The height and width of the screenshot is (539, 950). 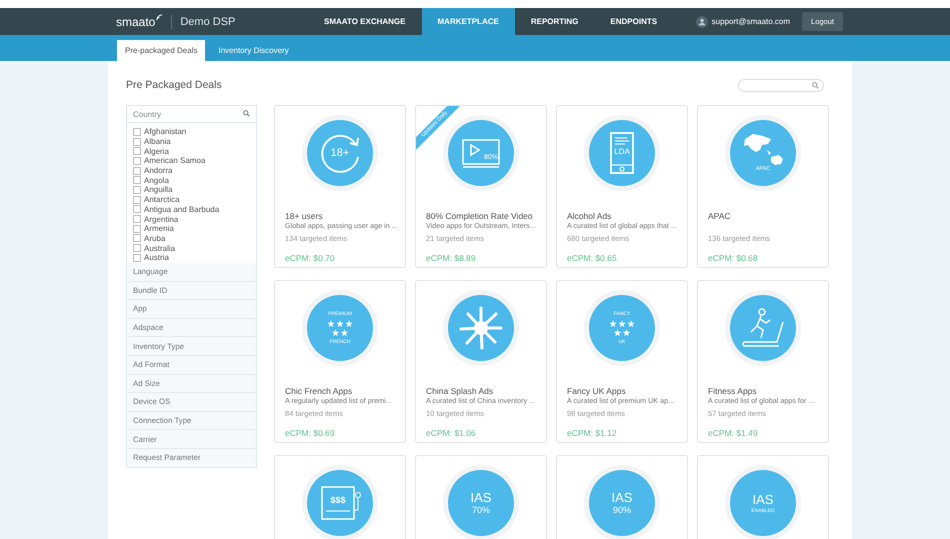 I want to click on treadmill-icon, so click(x=763, y=328).